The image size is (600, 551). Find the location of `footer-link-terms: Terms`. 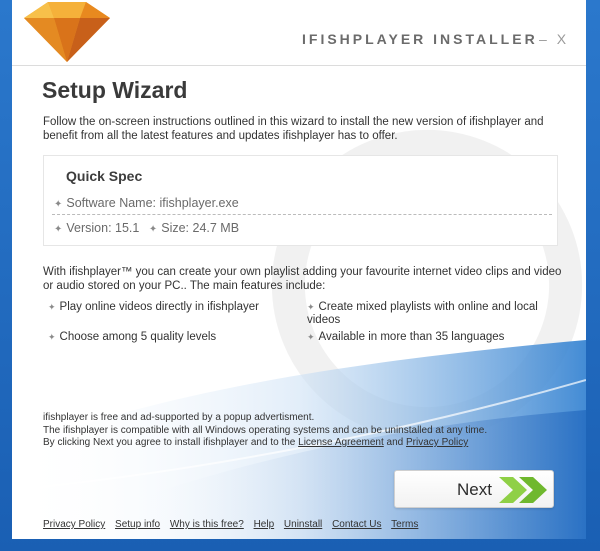

footer-link-terms: Terms is located at coordinates (404, 524).